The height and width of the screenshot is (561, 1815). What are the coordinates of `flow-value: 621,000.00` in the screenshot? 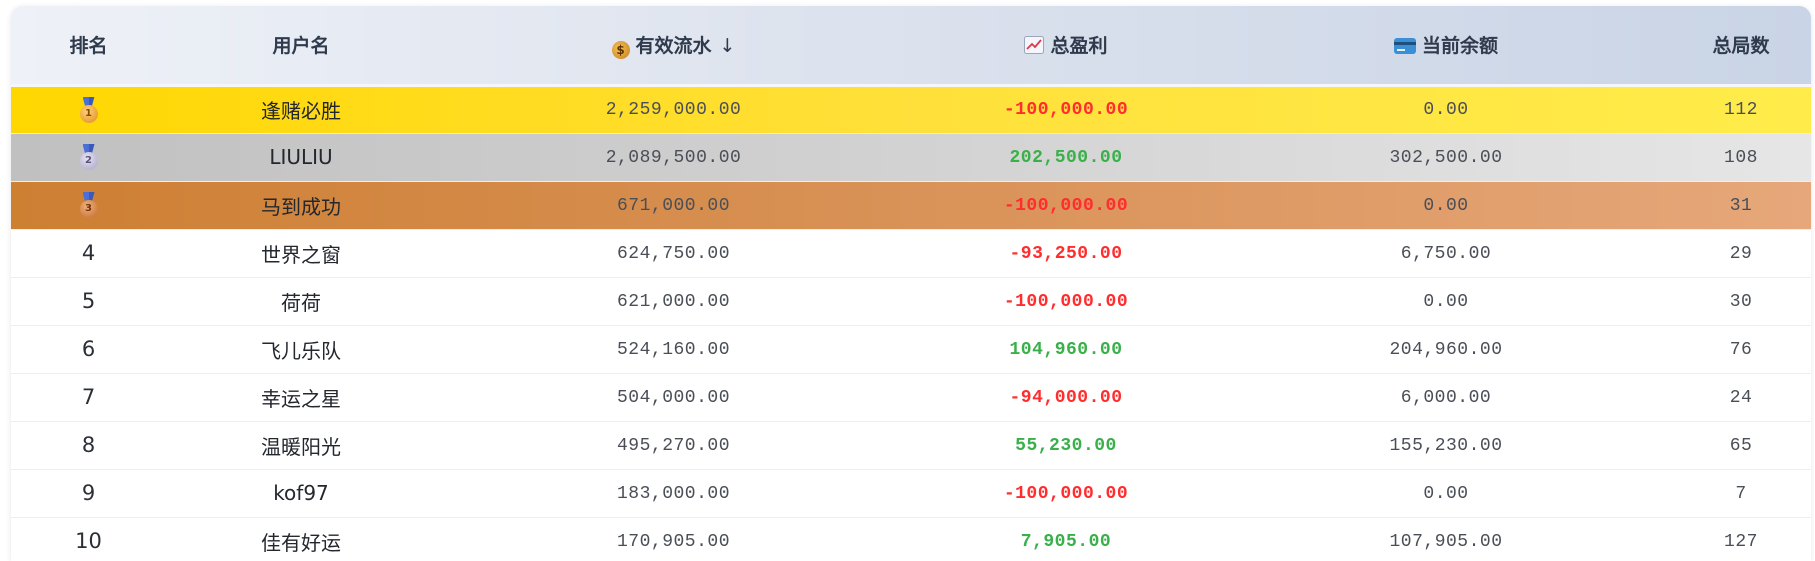 It's located at (673, 301).